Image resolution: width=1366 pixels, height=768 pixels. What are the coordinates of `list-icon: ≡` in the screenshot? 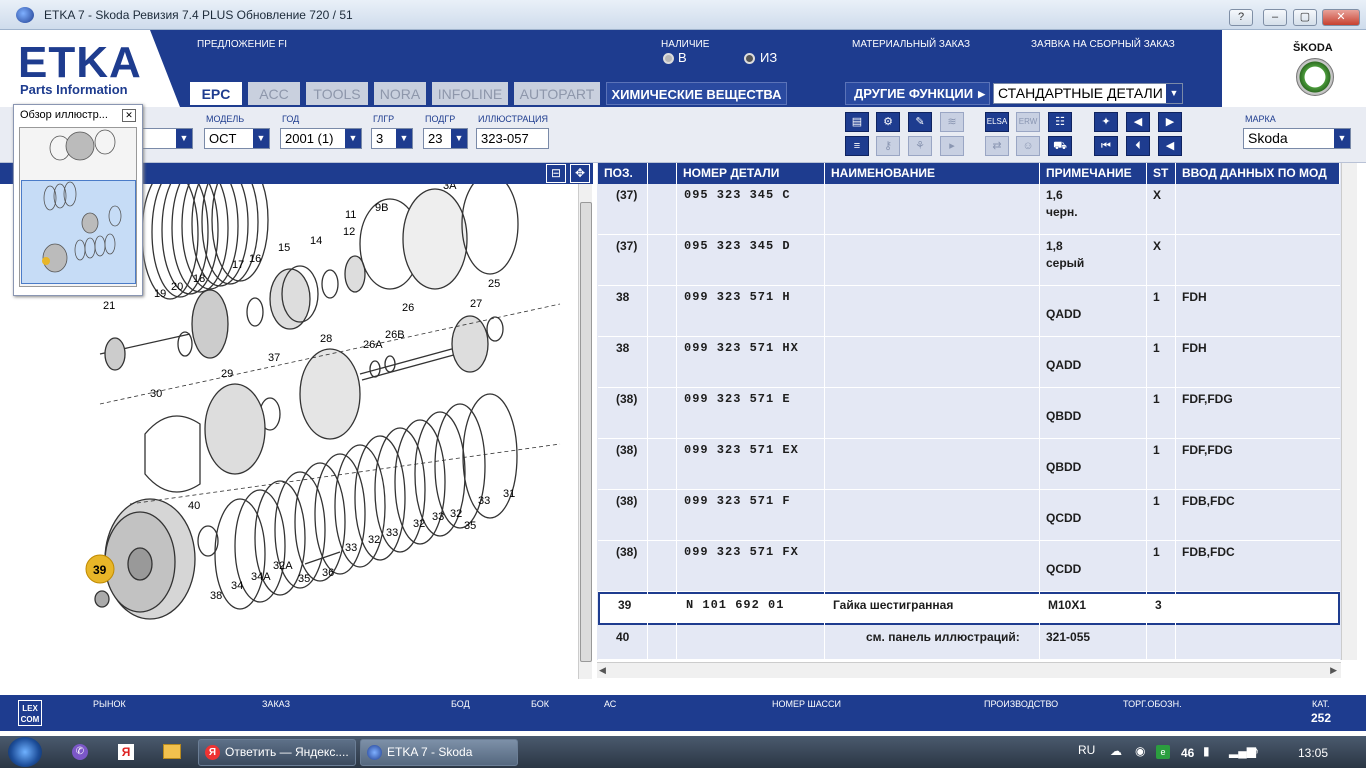 It's located at (857, 146).